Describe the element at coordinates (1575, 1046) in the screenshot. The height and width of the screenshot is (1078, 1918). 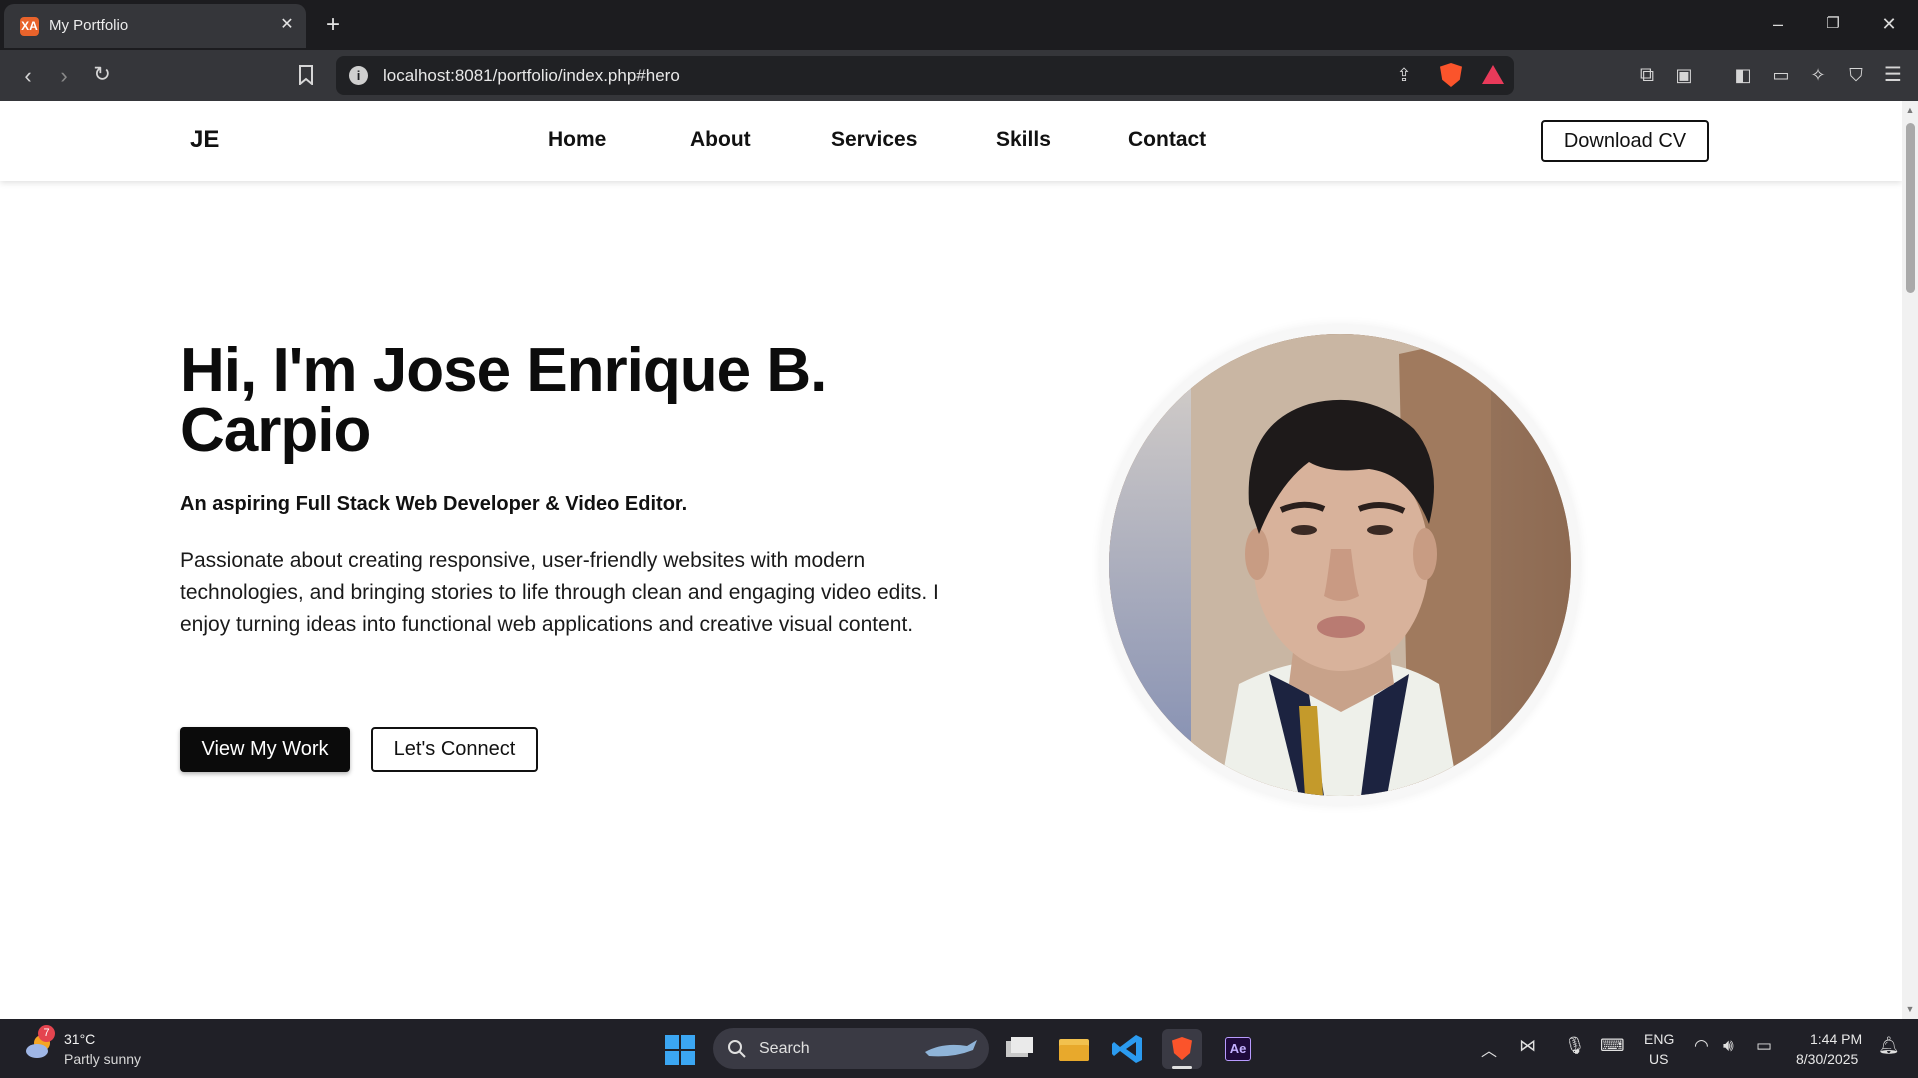
I see `microphone-icon: 🎙︎` at that location.